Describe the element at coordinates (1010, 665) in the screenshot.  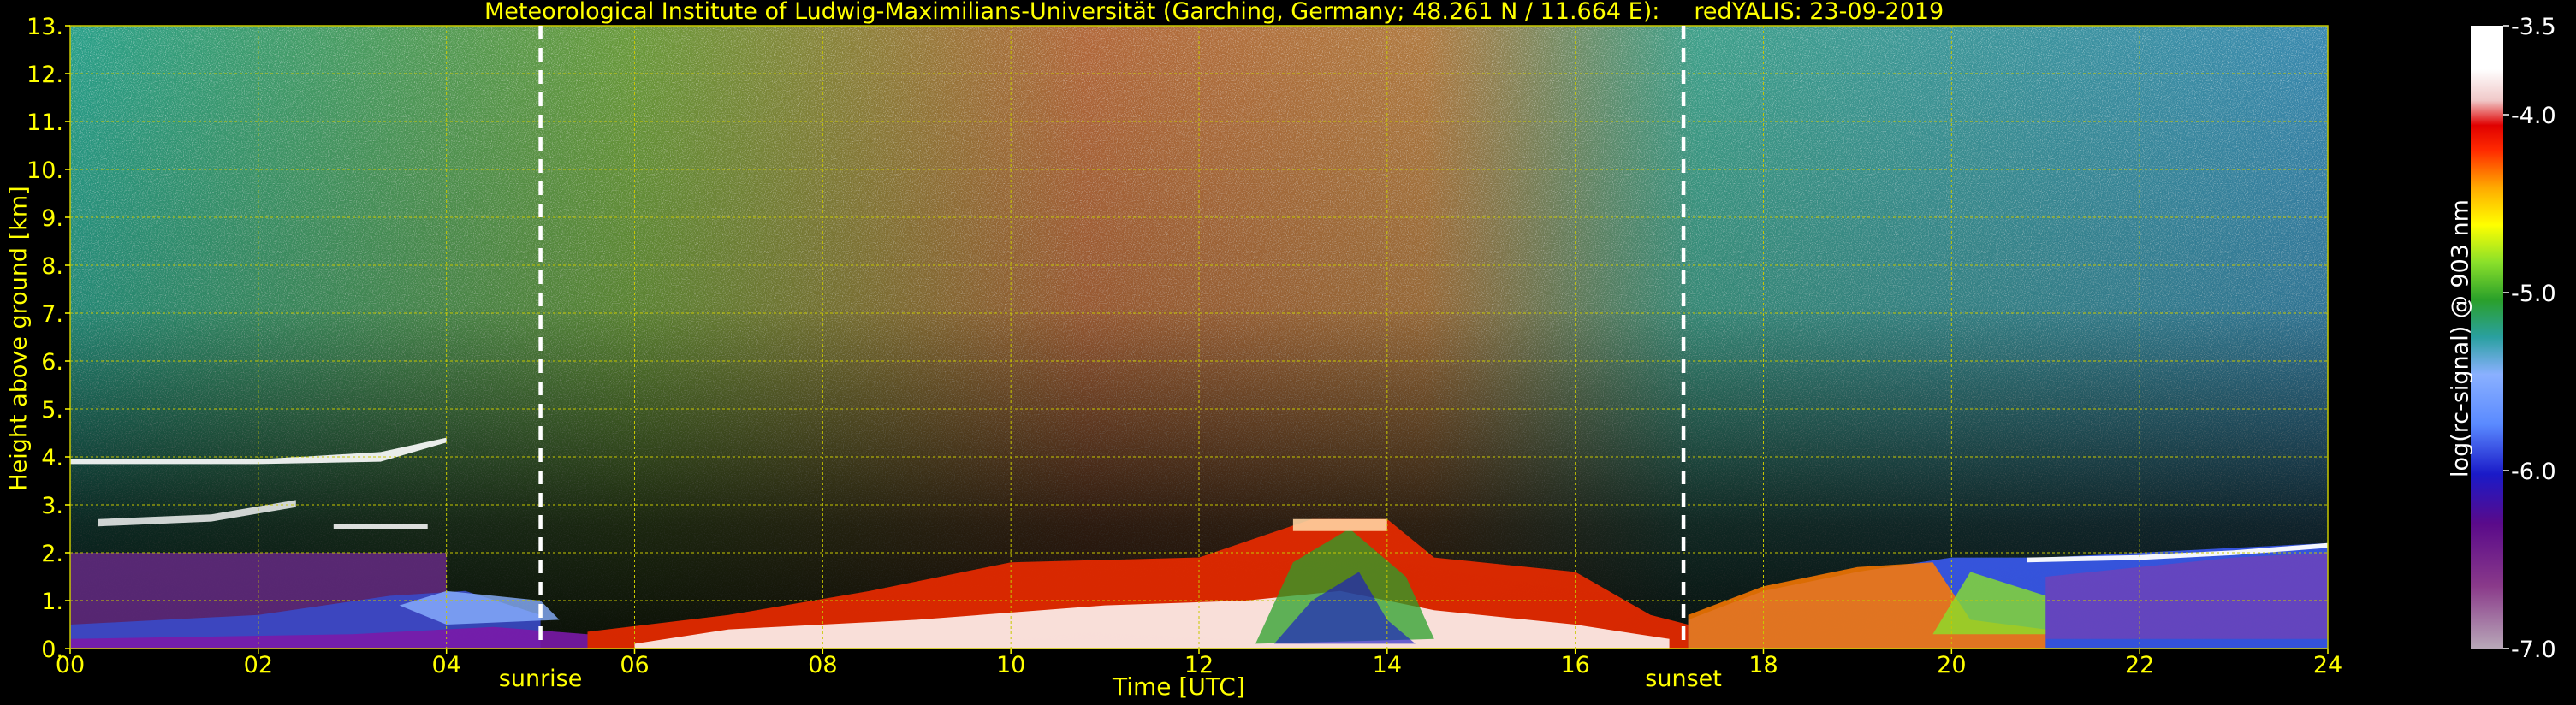
I see `x-tick-label: 10` at that location.